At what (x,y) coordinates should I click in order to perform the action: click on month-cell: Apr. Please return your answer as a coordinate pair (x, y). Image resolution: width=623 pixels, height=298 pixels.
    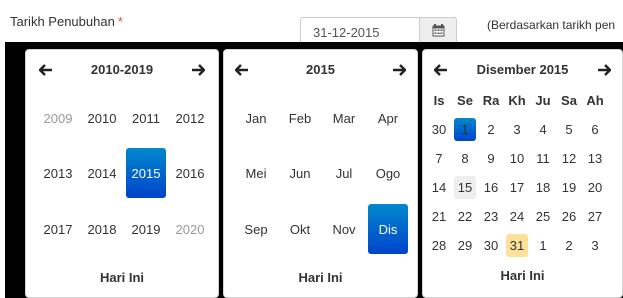
    Looking at the image, I should click on (388, 118).